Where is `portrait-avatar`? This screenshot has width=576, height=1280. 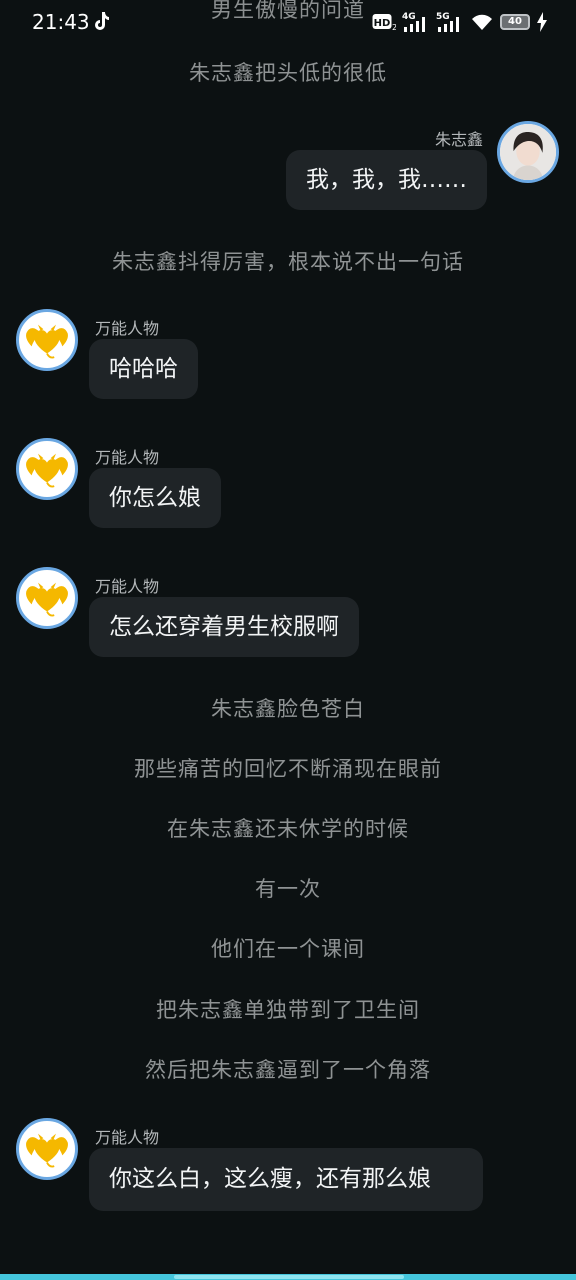
portrait-avatar is located at coordinates (528, 152).